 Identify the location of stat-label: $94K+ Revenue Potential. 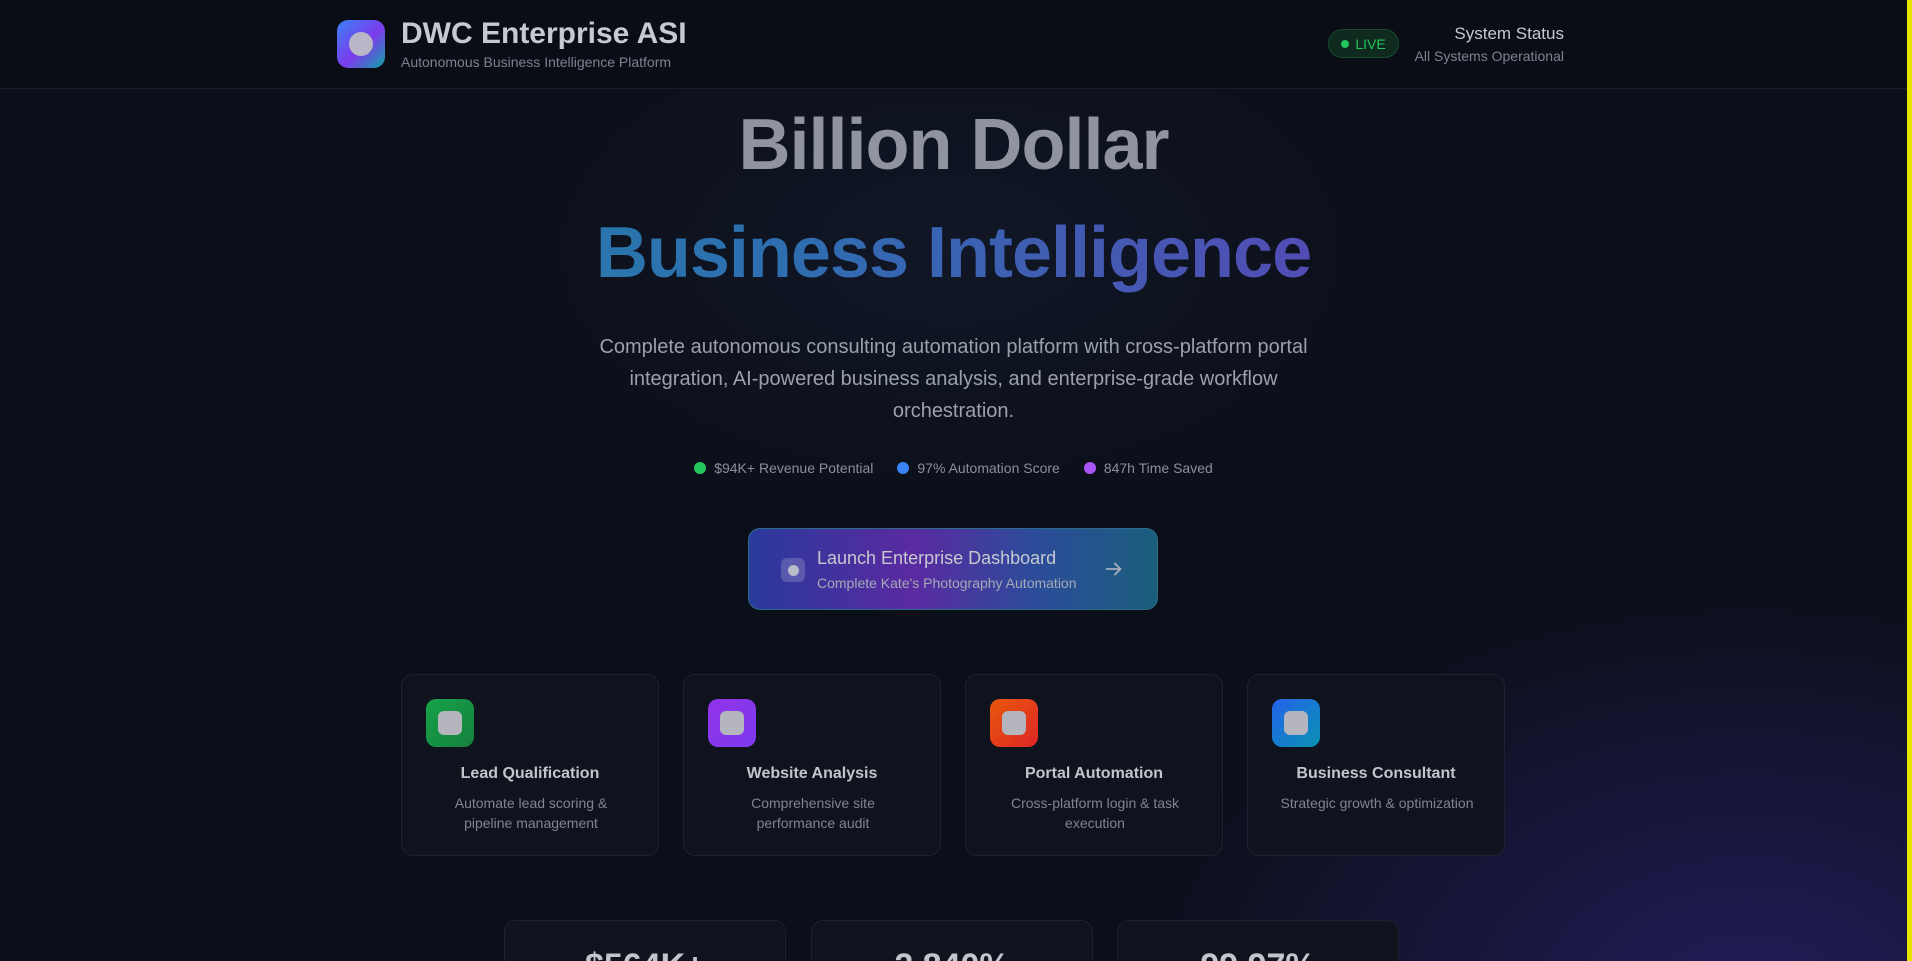
(794, 468).